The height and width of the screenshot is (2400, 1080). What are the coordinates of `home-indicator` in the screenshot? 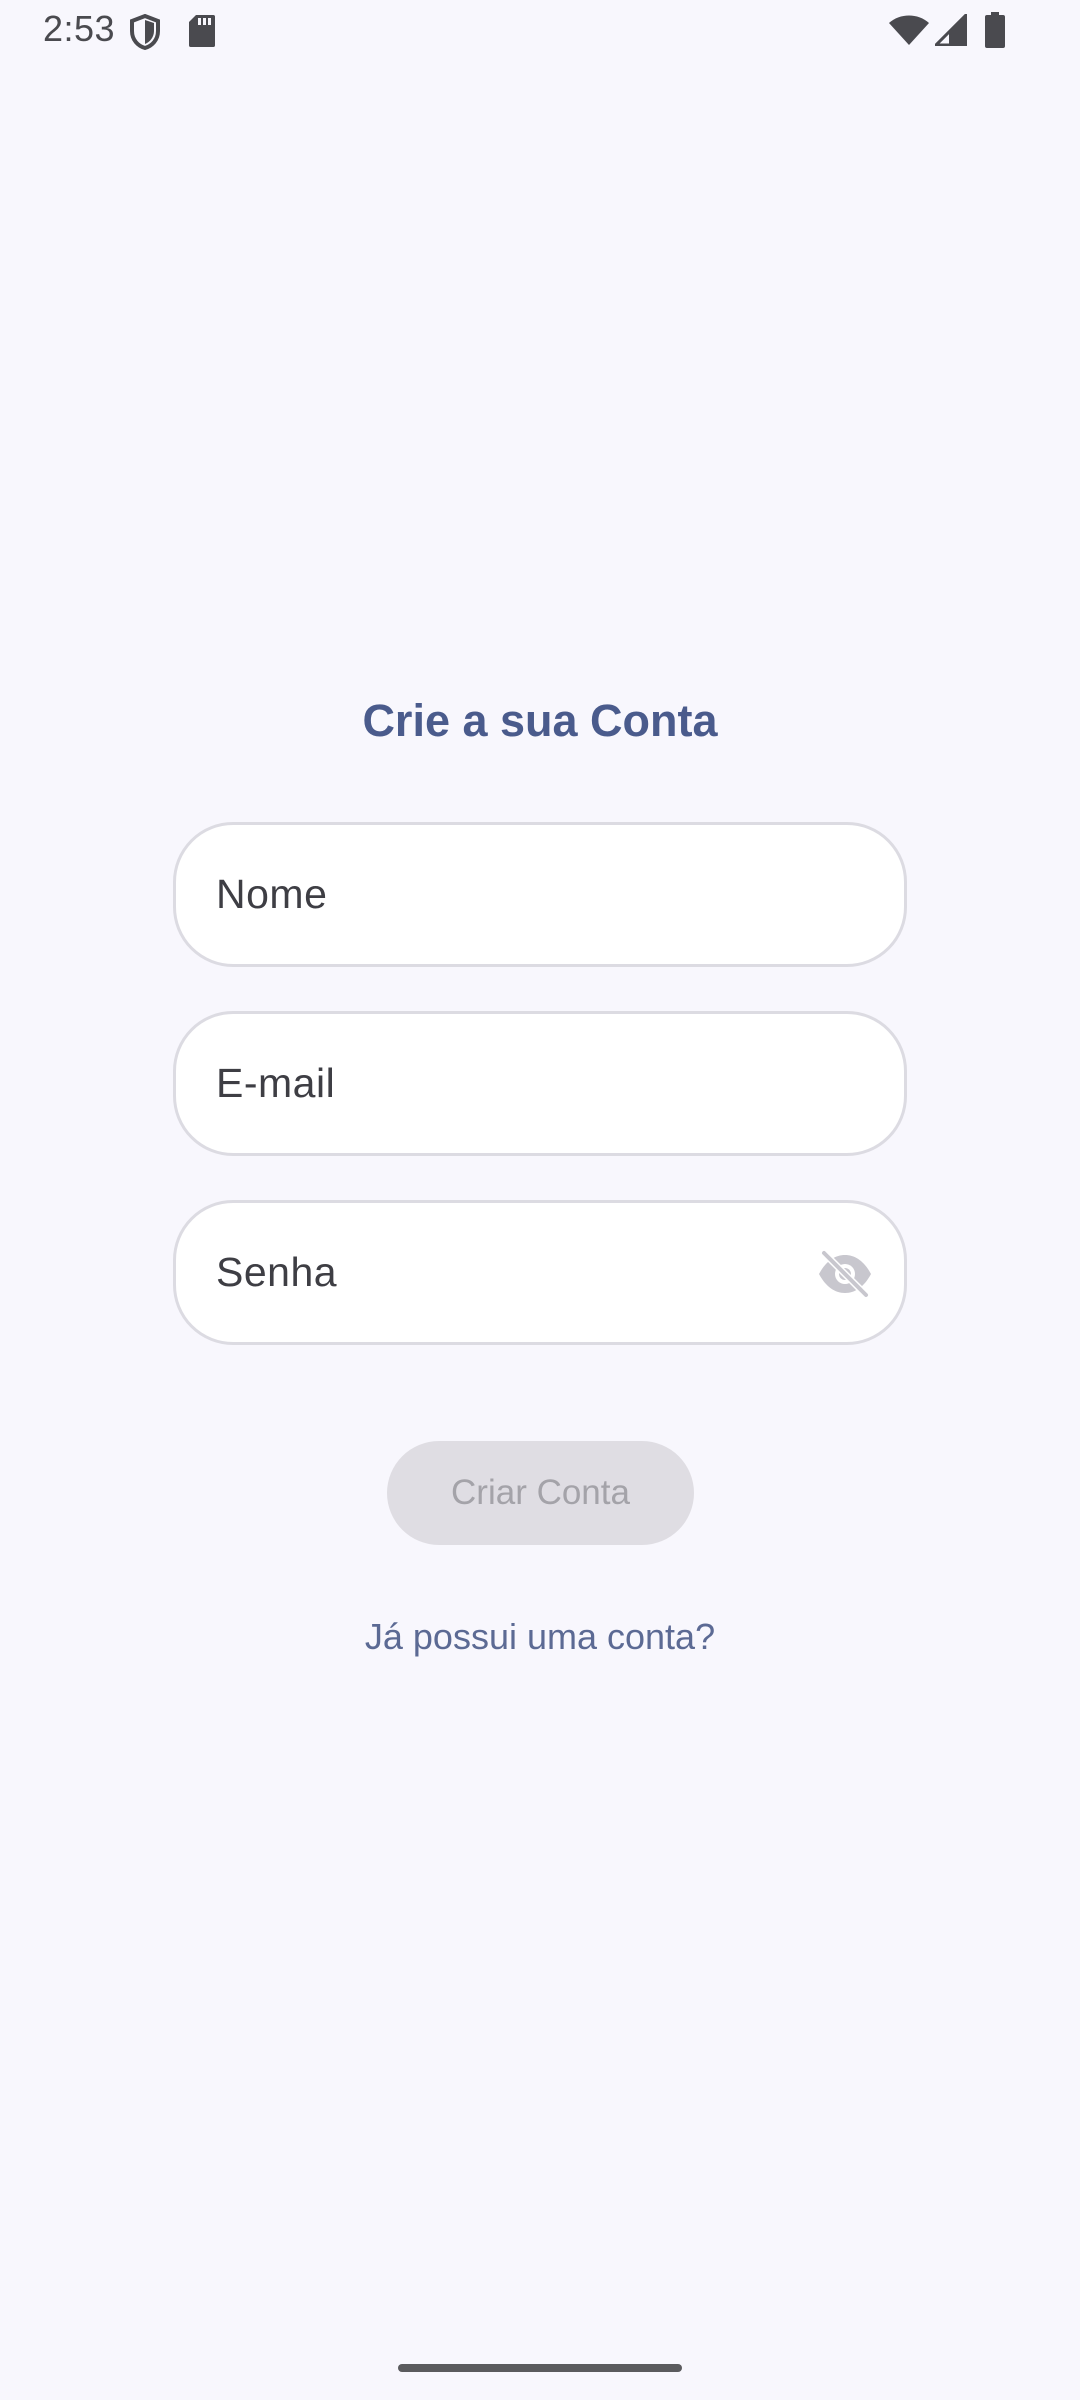 It's located at (540, 2368).